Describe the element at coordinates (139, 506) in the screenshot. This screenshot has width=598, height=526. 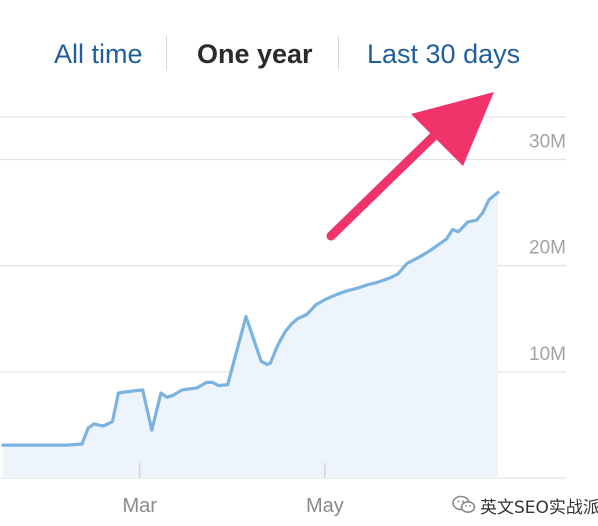
I see `x-tick-label: Mar` at that location.